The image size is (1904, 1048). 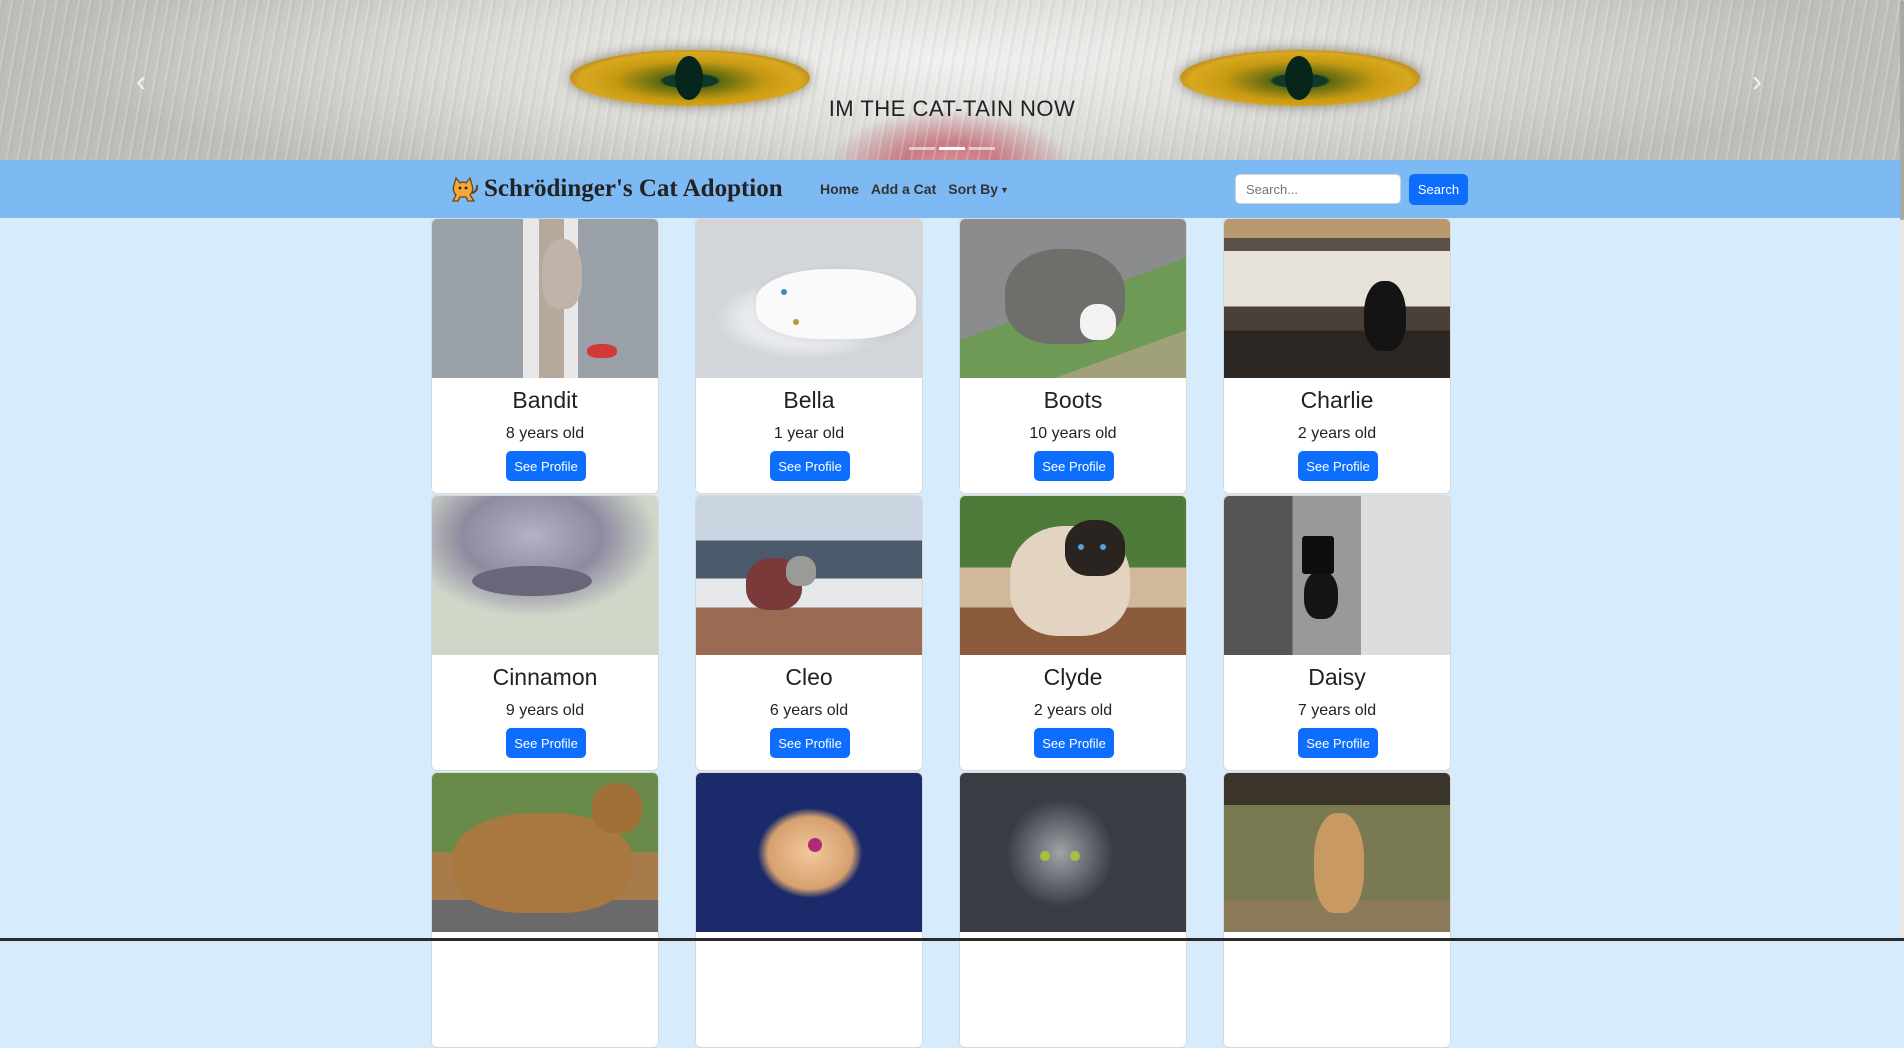 I want to click on cat-name: Daisy, so click(x=1337, y=677).